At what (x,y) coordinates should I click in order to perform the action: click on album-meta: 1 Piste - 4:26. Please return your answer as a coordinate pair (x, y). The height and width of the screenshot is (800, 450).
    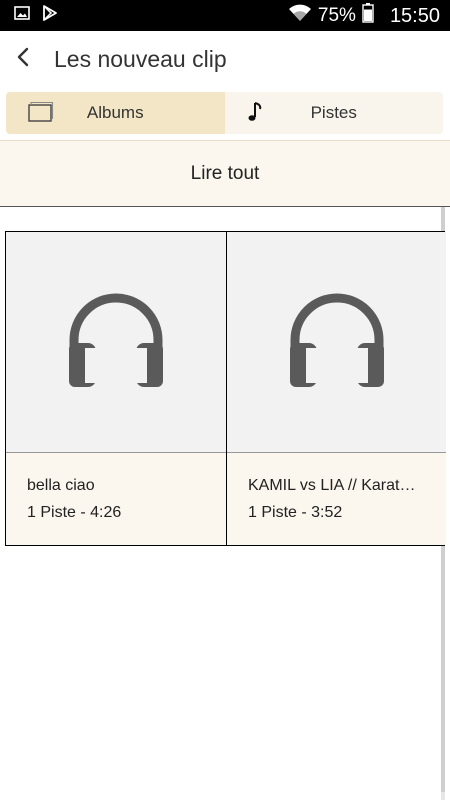
    Looking at the image, I should click on (74, 512).